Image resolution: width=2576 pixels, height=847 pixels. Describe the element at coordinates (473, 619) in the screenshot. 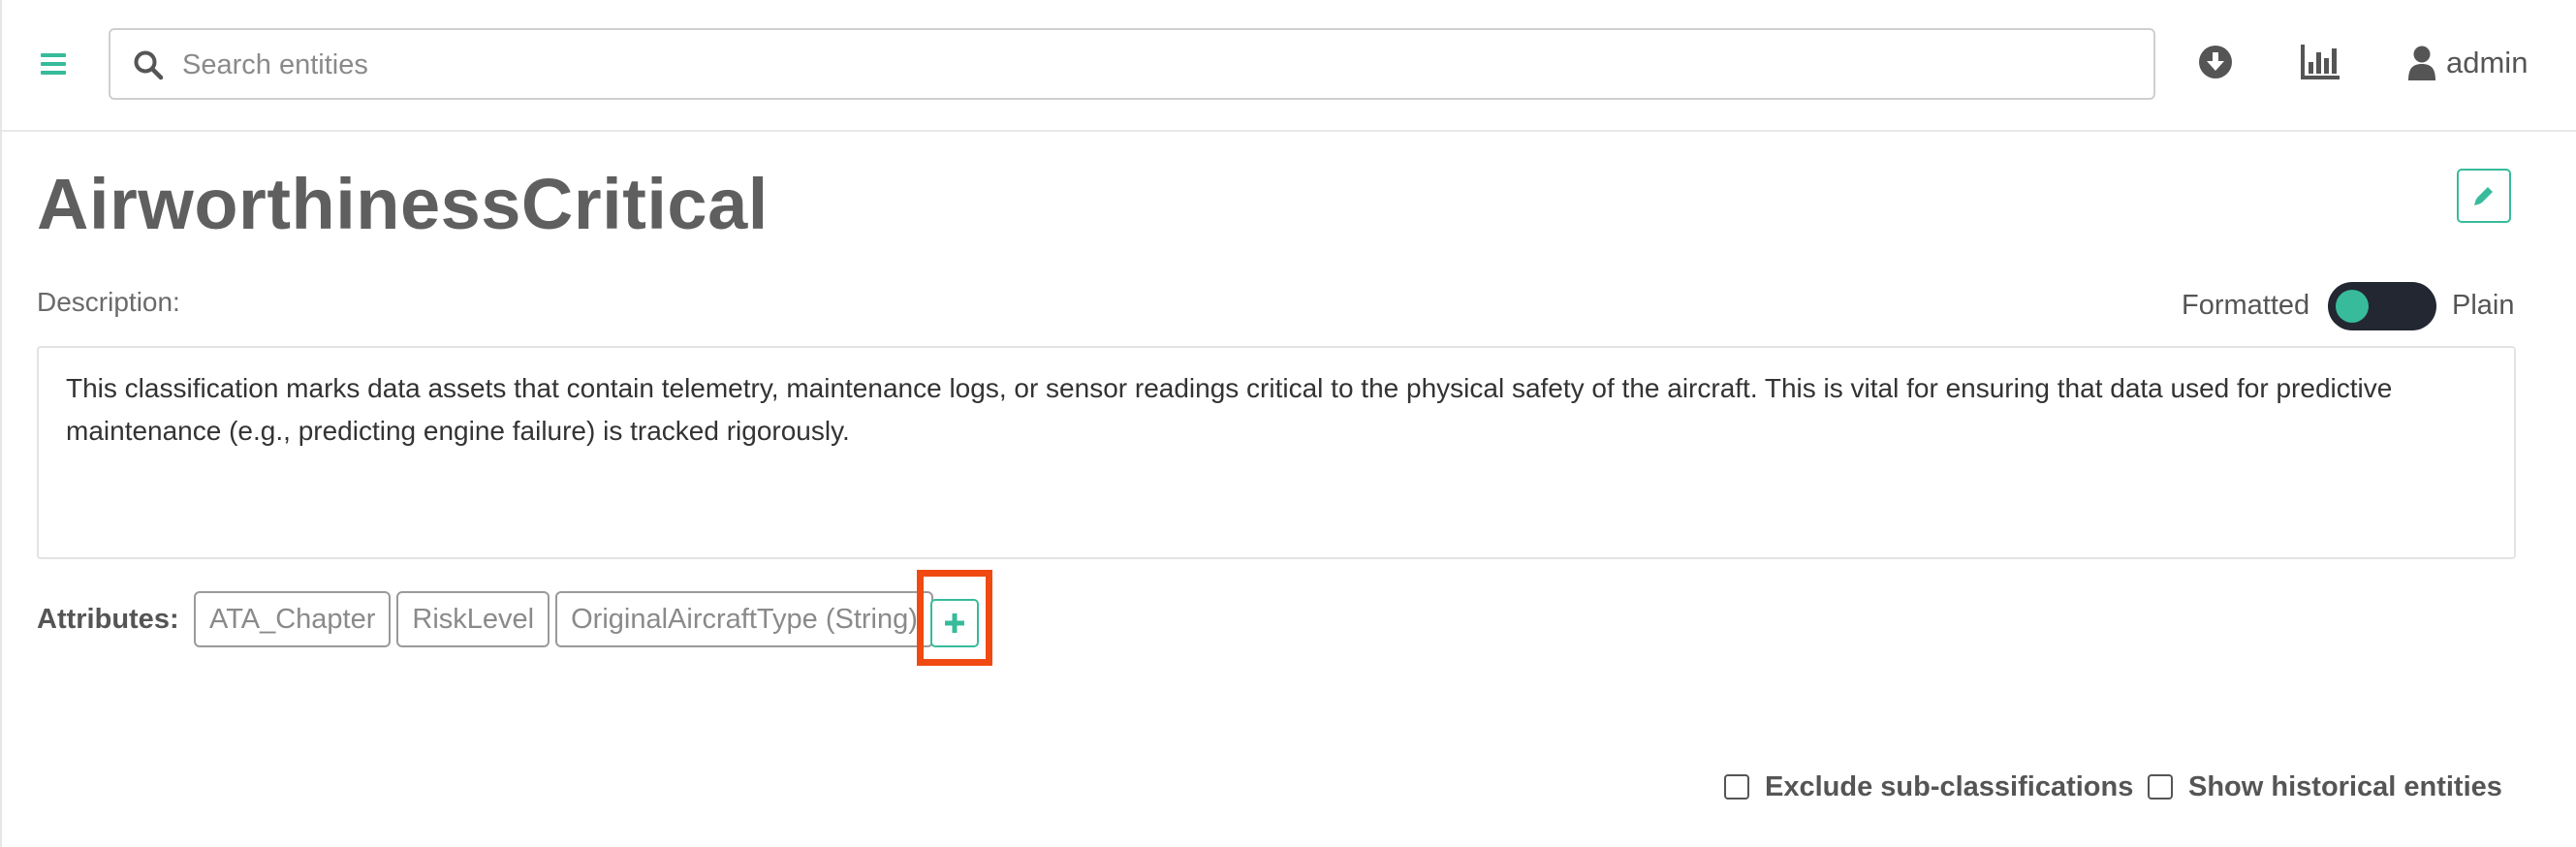

I see `attribute-tag: RiskLevel` at that location.